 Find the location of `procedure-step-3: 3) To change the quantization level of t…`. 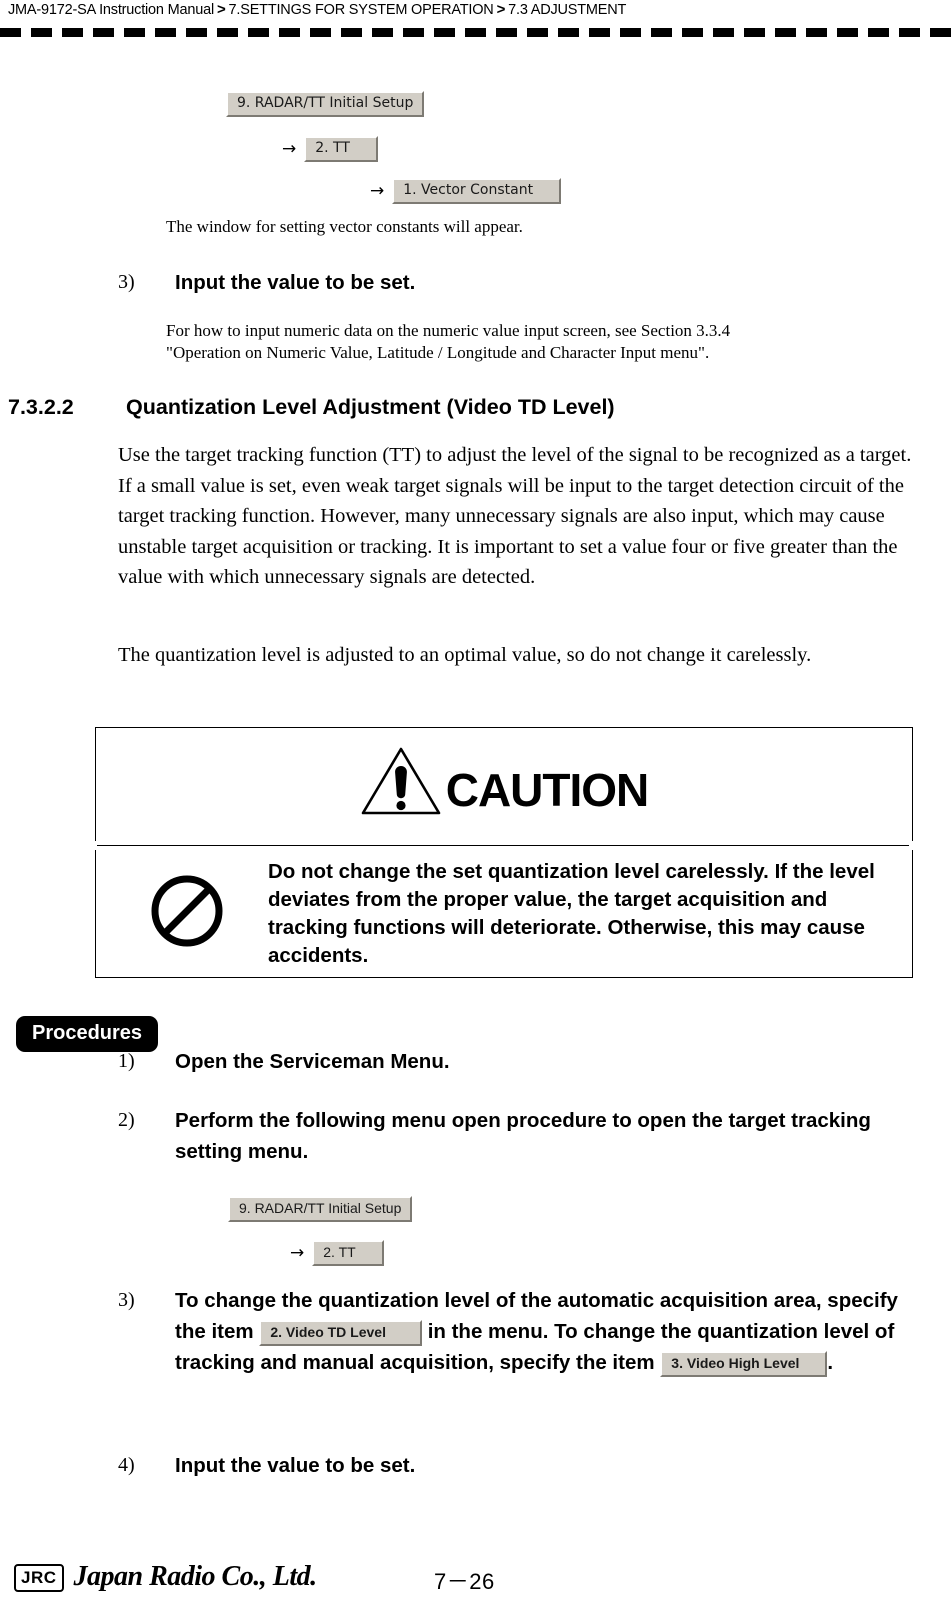

procedure-step-3: 3) To change the quantization level of t… is located at coordinates (518, 1331).